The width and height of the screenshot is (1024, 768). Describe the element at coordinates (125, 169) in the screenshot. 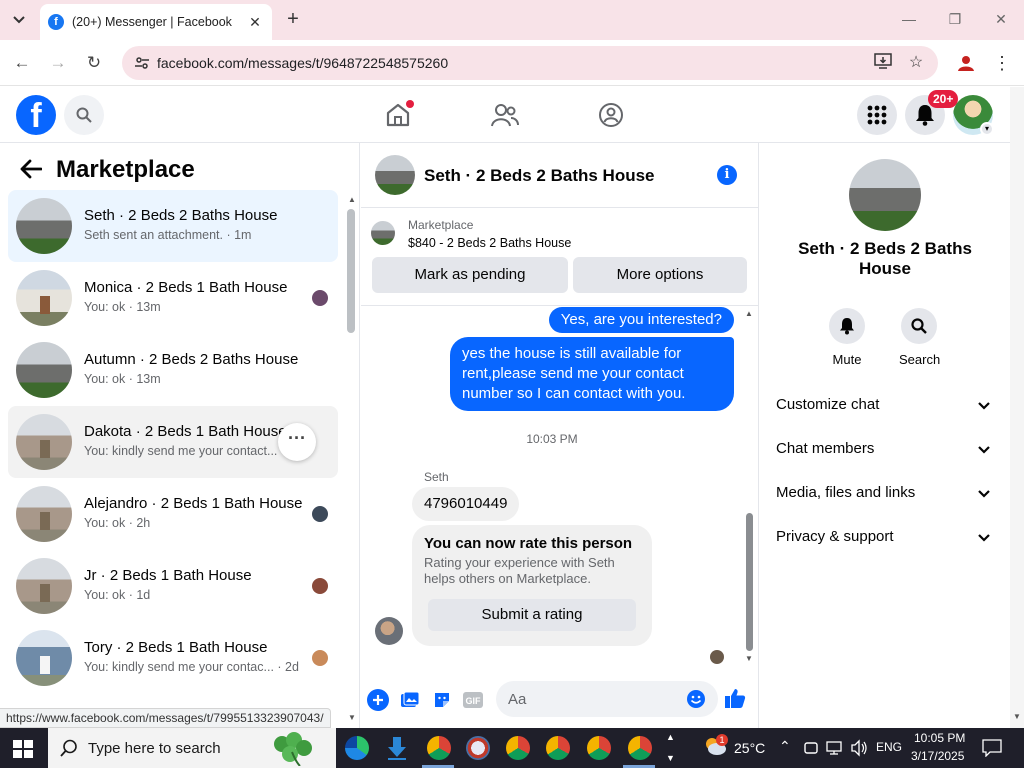

I see `pane-title: Marketplace` at that location.